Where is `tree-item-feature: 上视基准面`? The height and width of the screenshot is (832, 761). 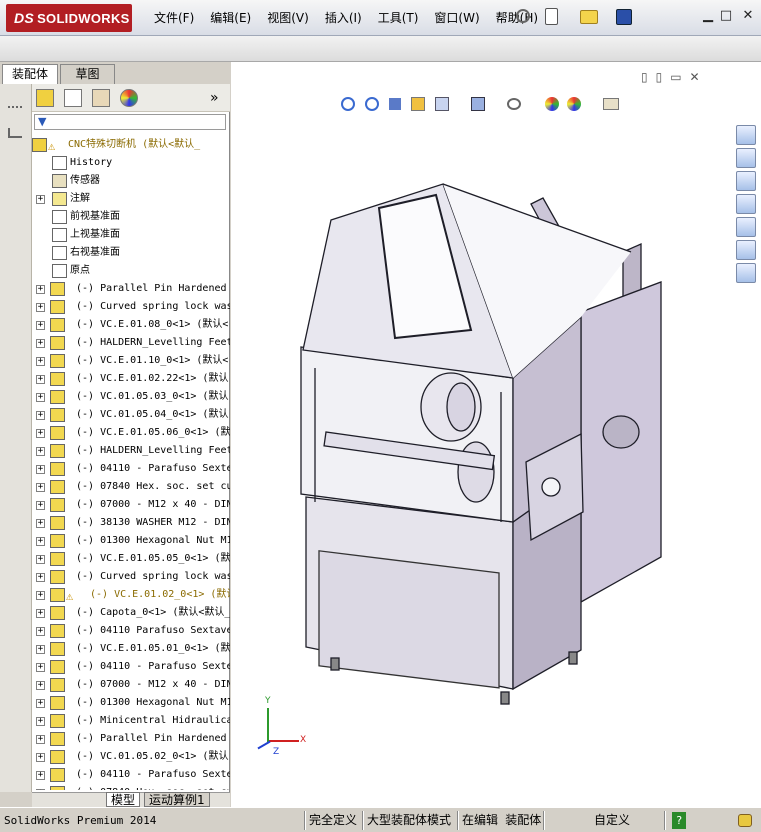
tree-item-feature: 上视基准面 is located at coordinates (131, 235).